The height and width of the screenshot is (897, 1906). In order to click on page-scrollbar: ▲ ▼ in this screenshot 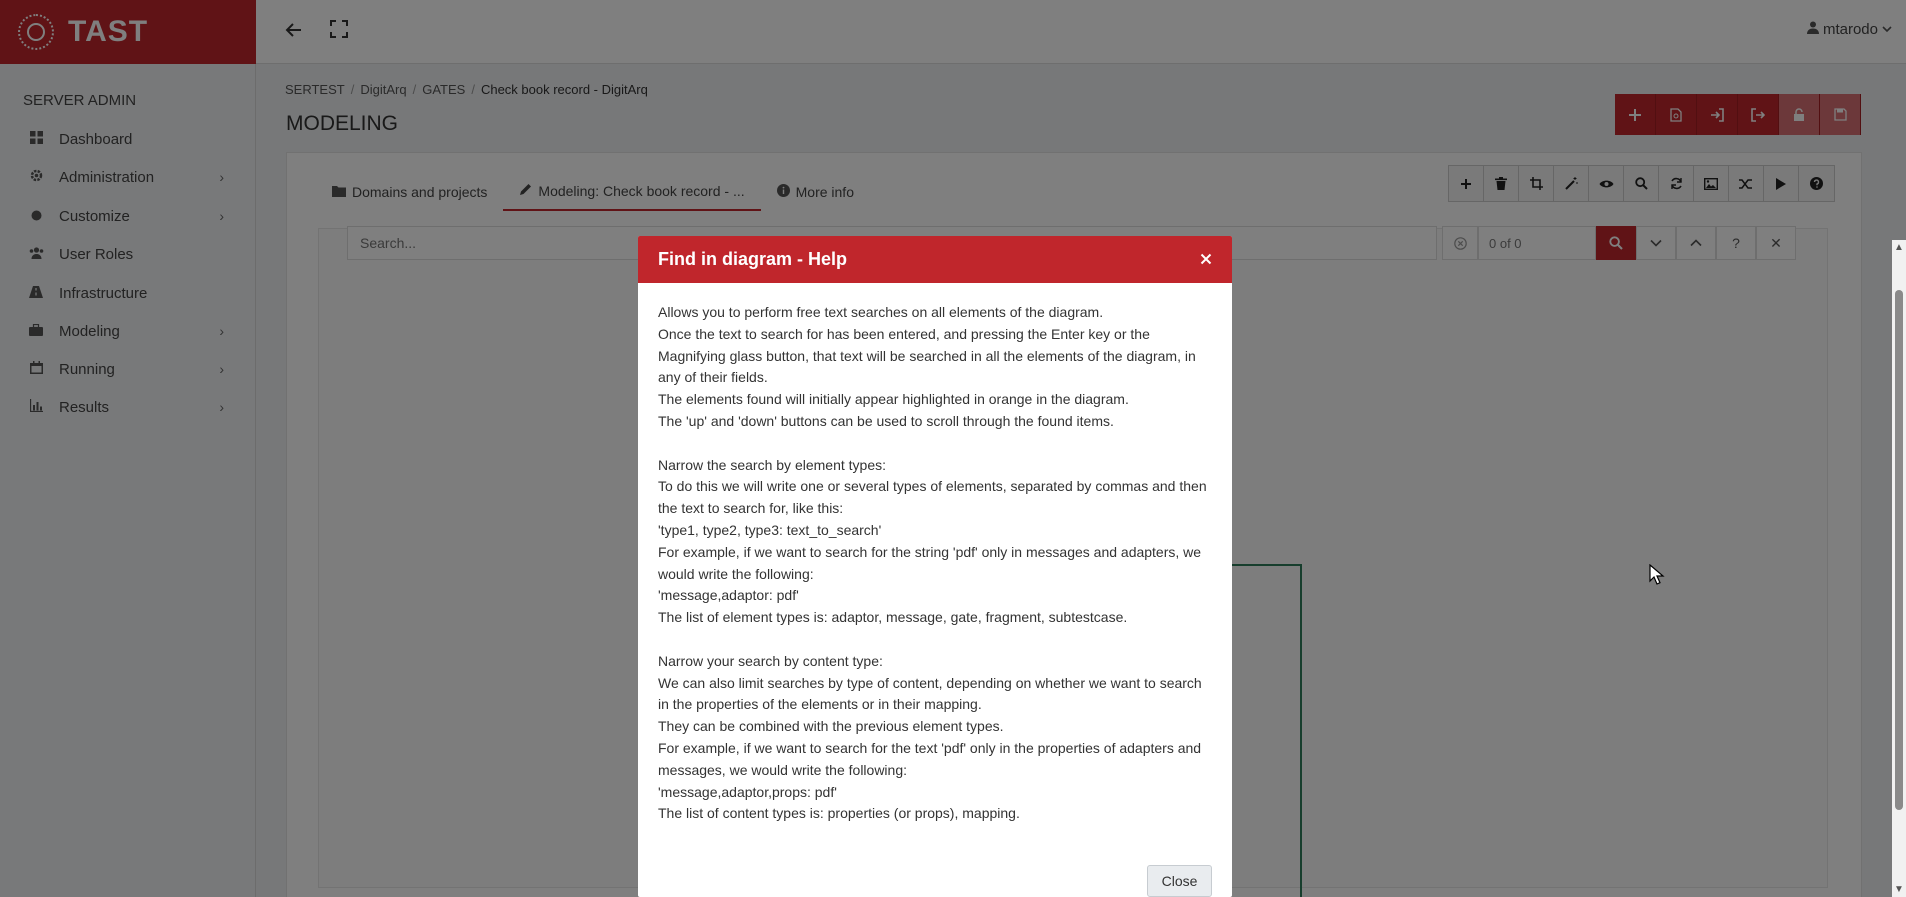, I will do `click(1899, 568)`.